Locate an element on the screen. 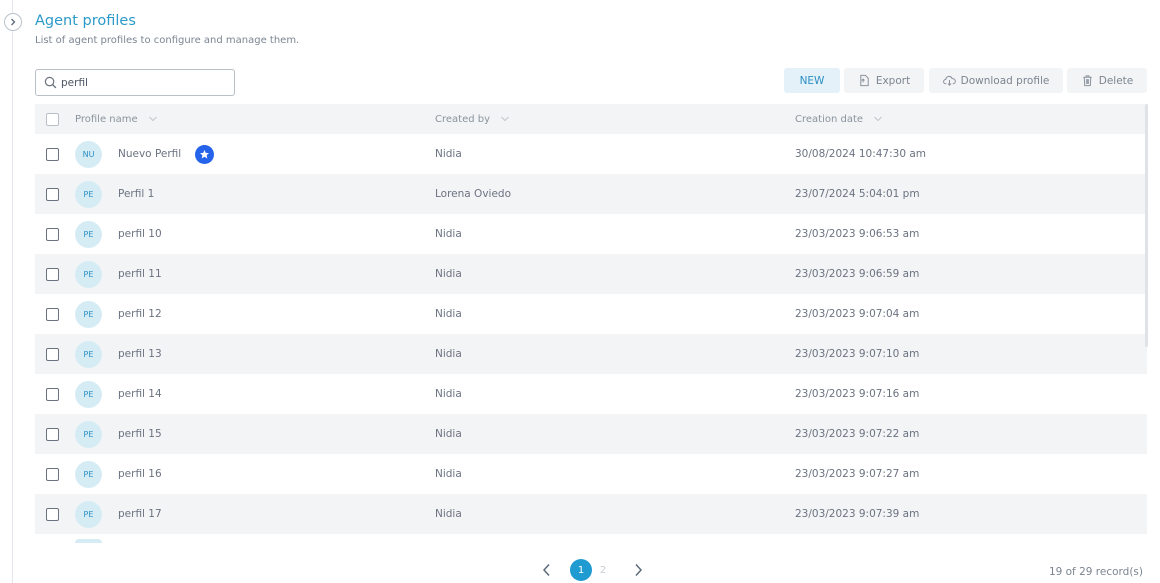 This screenshot has height=583, width=1160. table-row: PE perfil 15 Nidia 23/03/2023 9:07:22 am is located at coordinates (591, 434).